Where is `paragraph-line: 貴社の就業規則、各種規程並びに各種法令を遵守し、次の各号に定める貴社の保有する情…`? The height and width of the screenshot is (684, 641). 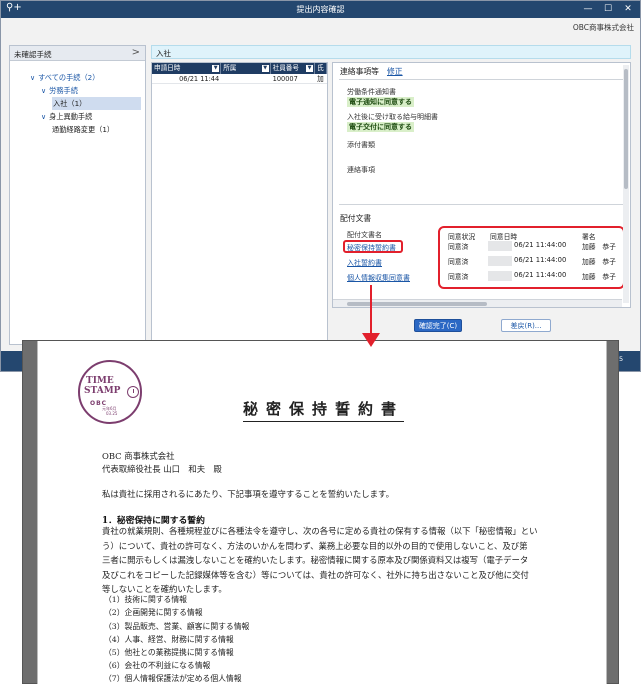
paragraph-line: 貴社の就業規則、各種規程並びに各種法令を遵守し、次の各号に定める貴社の保有する情… is located at coordinates (320, 531).